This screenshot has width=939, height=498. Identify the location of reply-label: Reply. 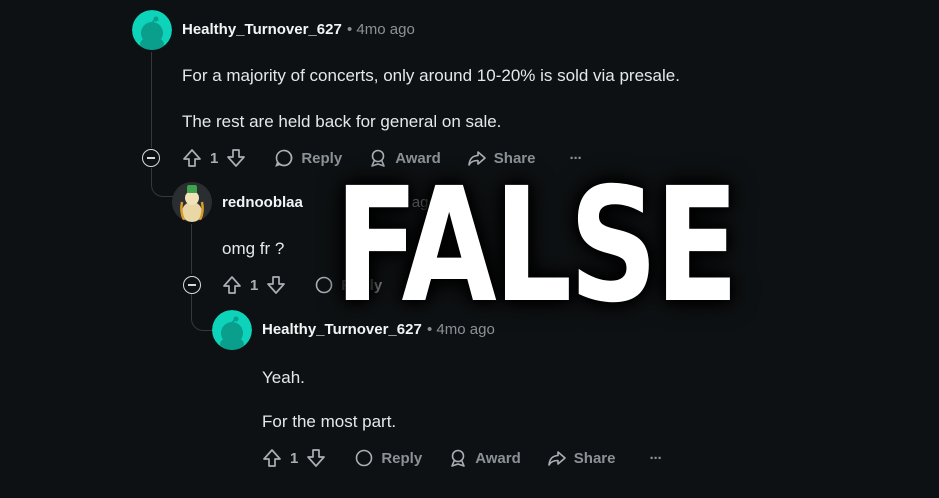
(402, 458).